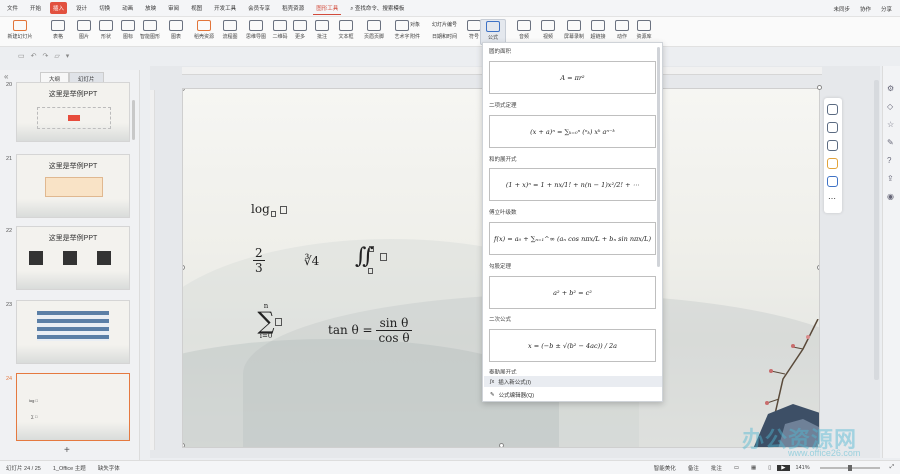  What do you see at coordinates (127, 8) in the screenshot?
I see `menu-animation: 动画` at bounding box center [127, 8].